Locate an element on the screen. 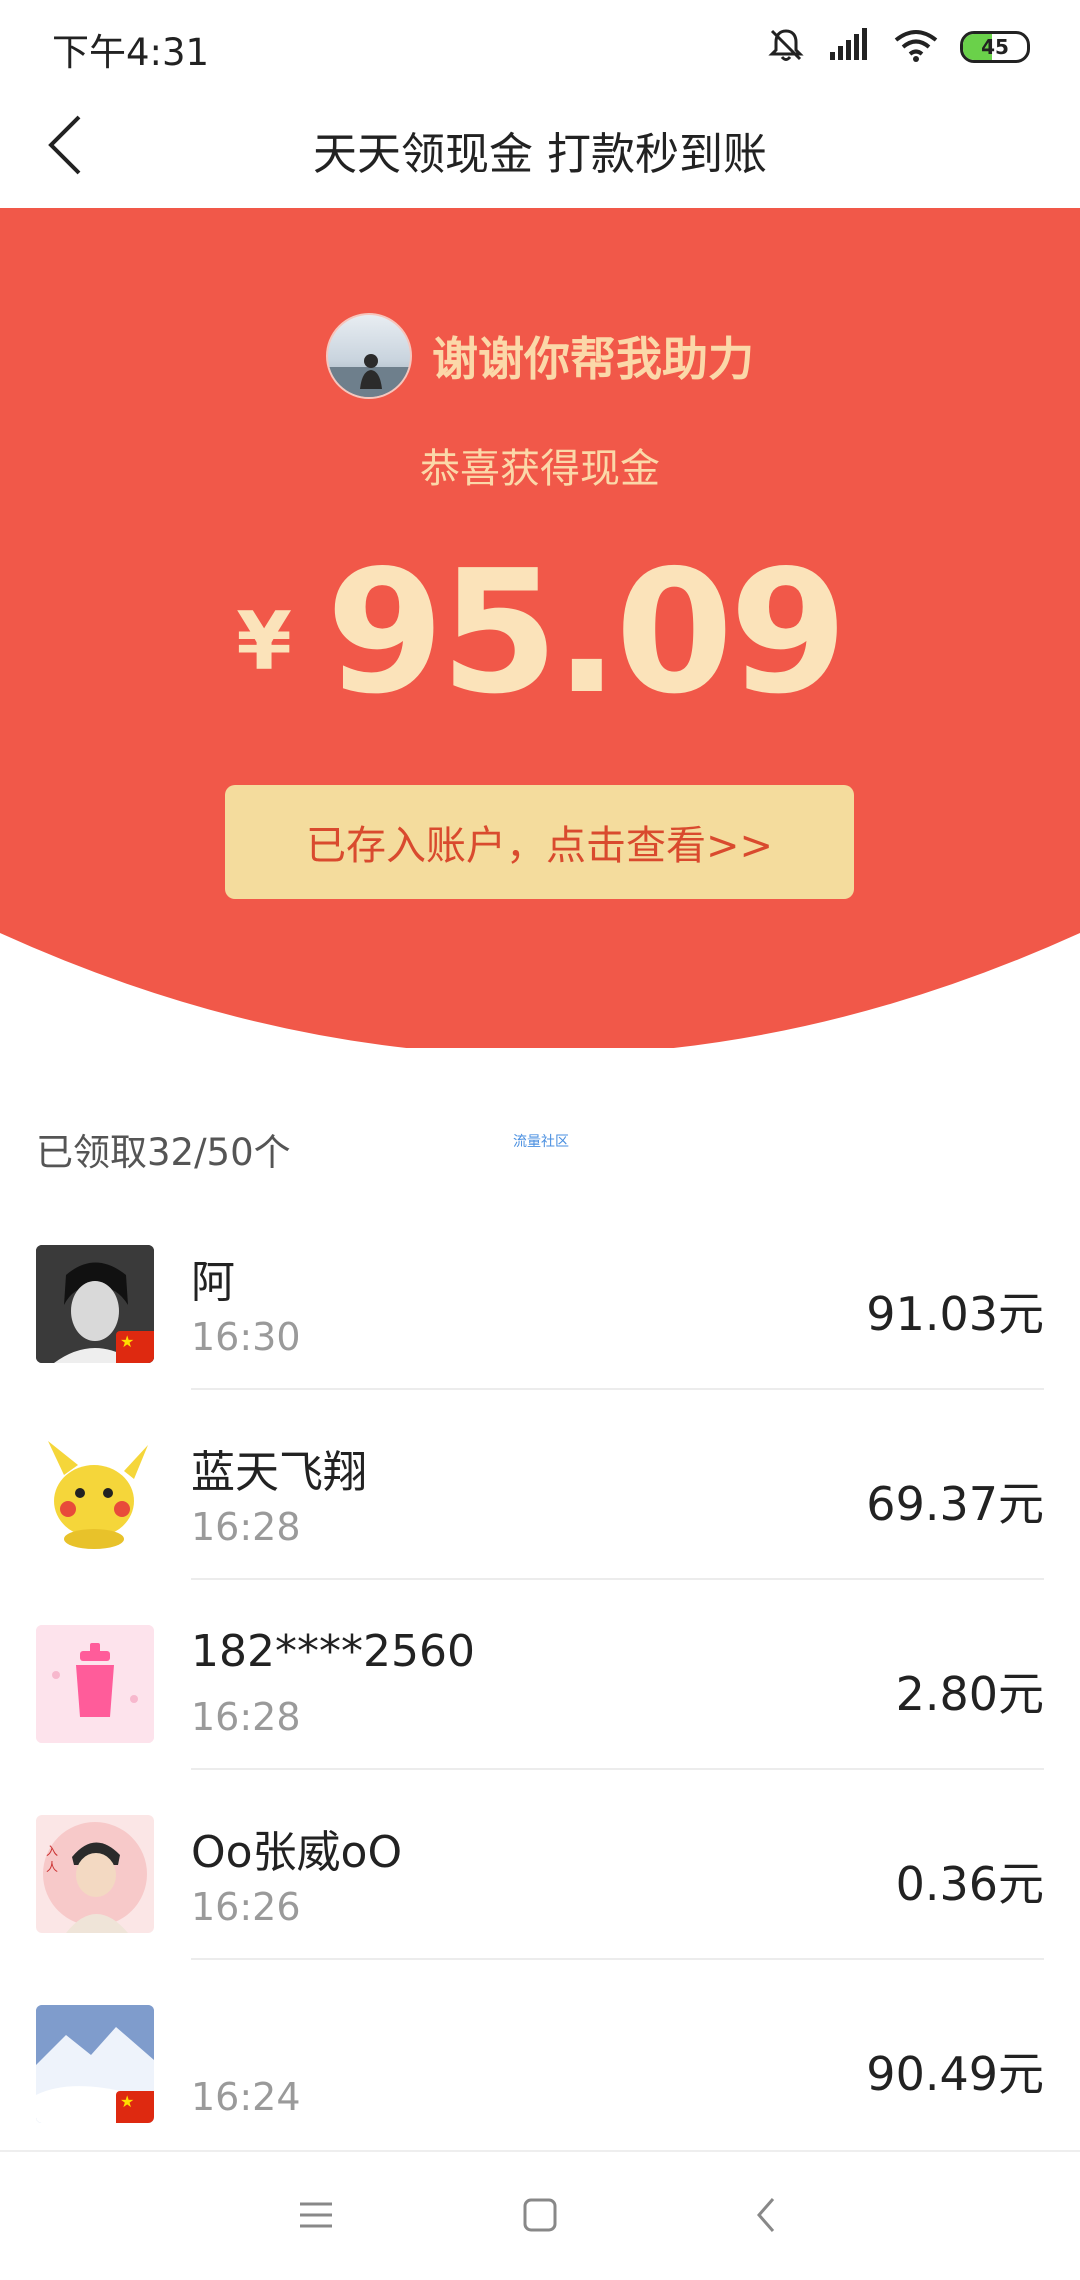 Image resolution: width=1080 pixels, height=2280 pixels. system-back-button is located at coordinates (766, 2217).